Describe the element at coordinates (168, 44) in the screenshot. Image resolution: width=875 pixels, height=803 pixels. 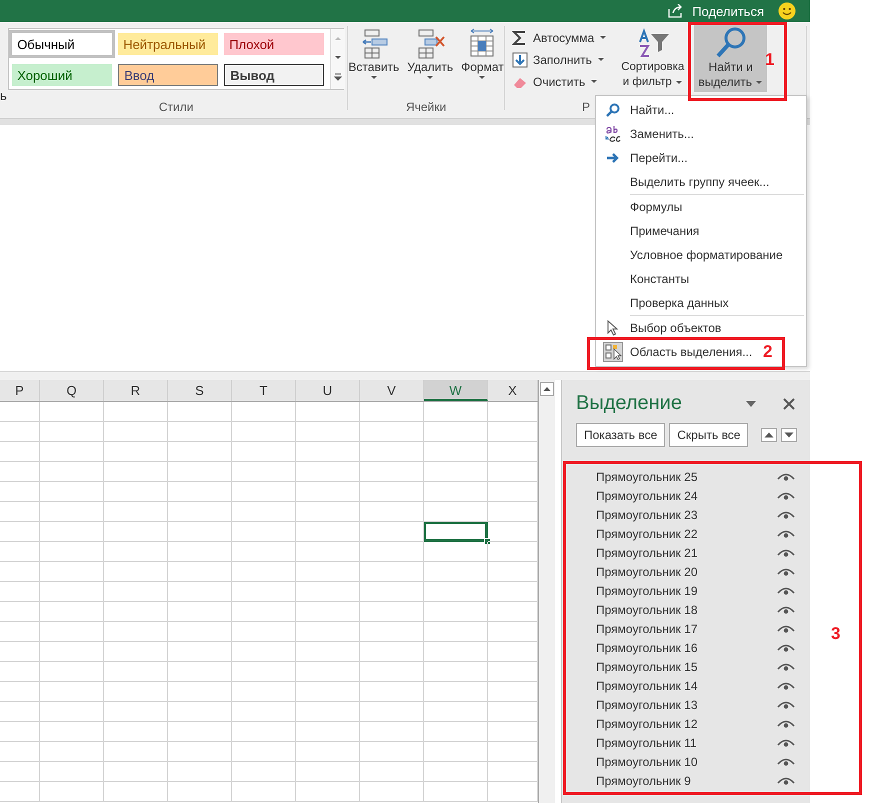
I see `cell-style-option: Нейтральный` at that location.